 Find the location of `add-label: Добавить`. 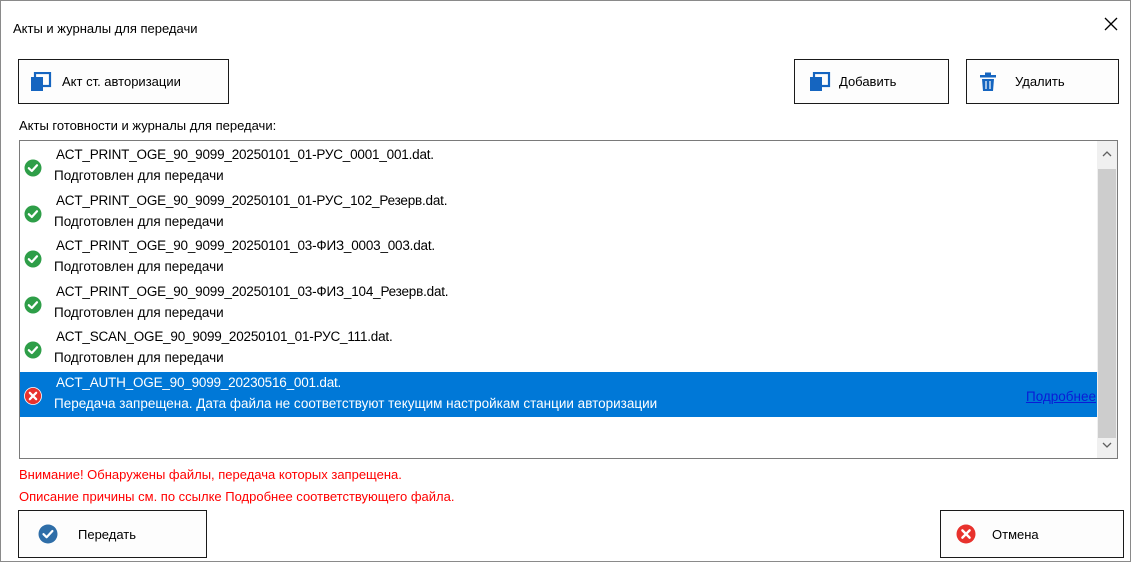

add-label: Добавить is located at coordinates (868, 81).